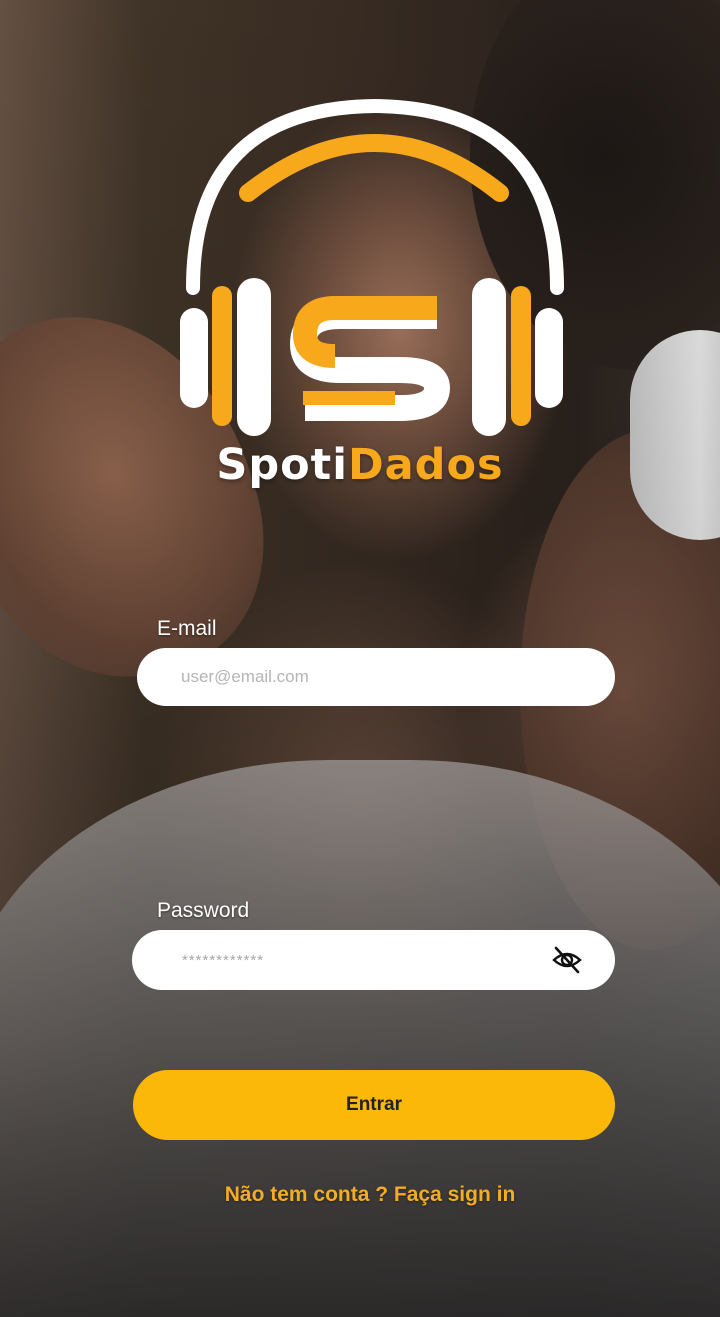 The height and width of the screenshot is (1317, 720). I want to click on brand-name-part1: Spoti, so click(282, 465).